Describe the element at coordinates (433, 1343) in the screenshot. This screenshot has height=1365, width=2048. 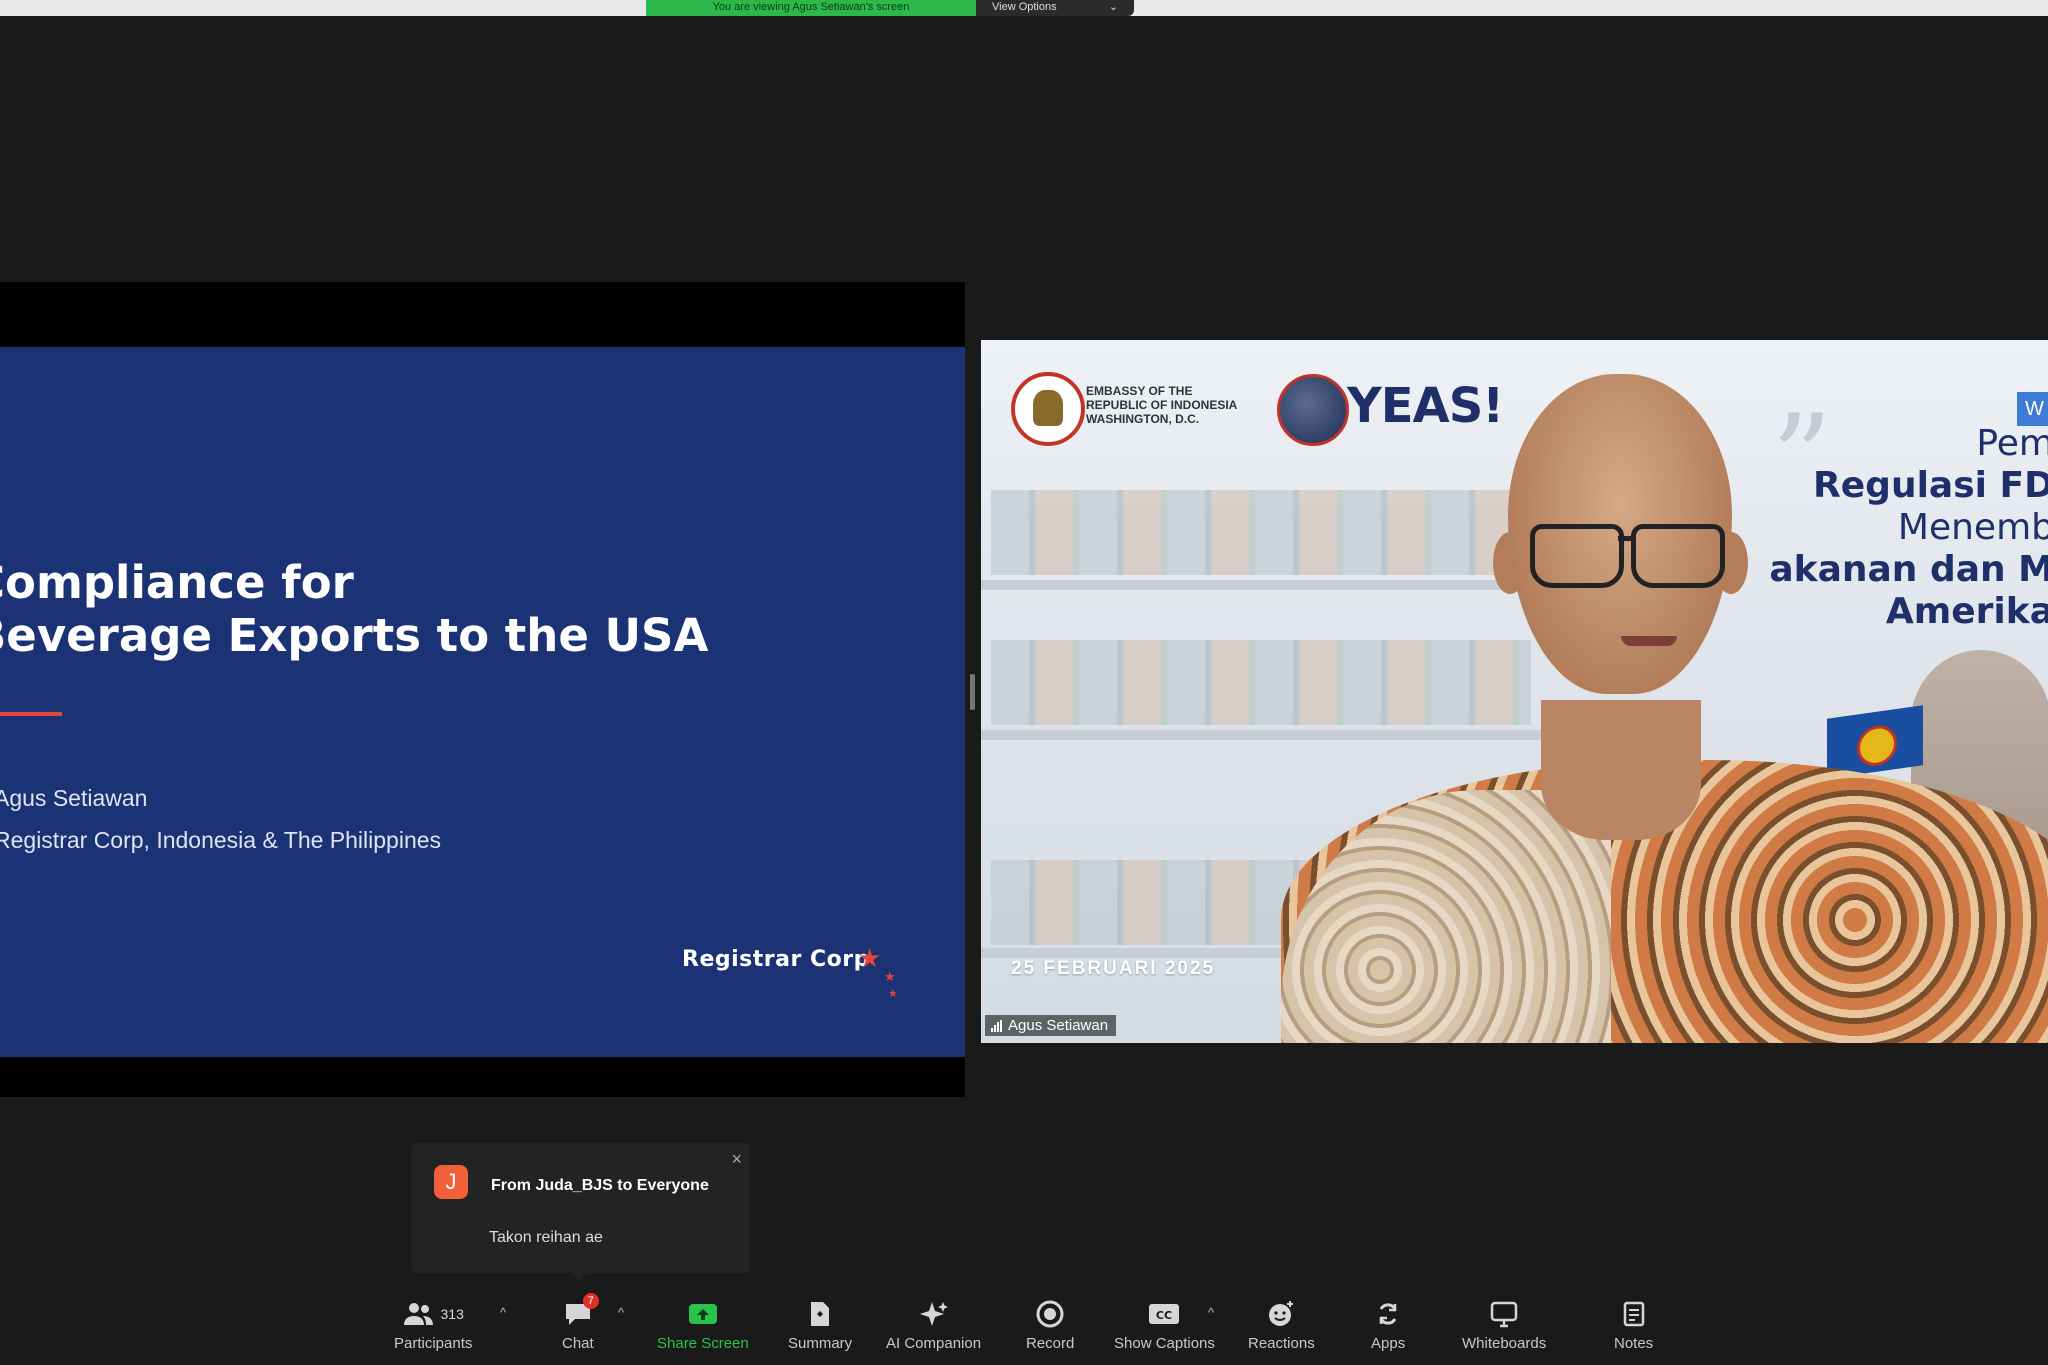
I see `participants-label: Participants` at that location.